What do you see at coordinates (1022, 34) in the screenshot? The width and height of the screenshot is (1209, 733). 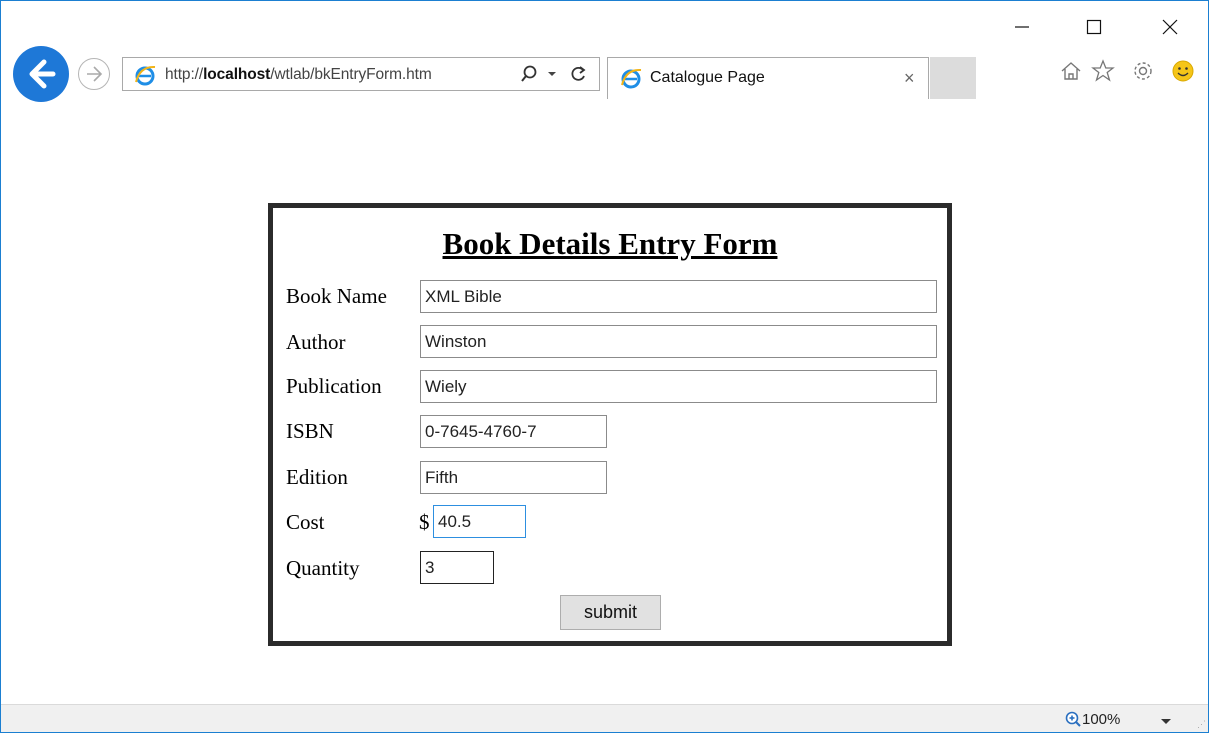 I see `minimize-button` at bounding box center [1022, 34].